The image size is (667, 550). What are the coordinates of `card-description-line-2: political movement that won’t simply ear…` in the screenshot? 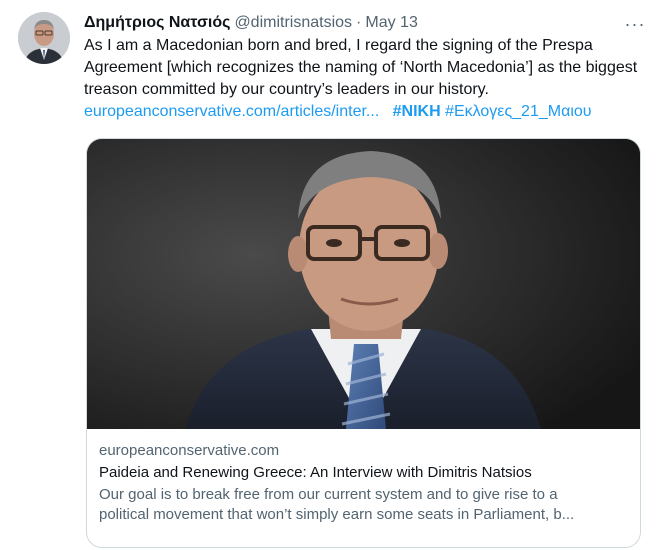 It's located at (337, 514).